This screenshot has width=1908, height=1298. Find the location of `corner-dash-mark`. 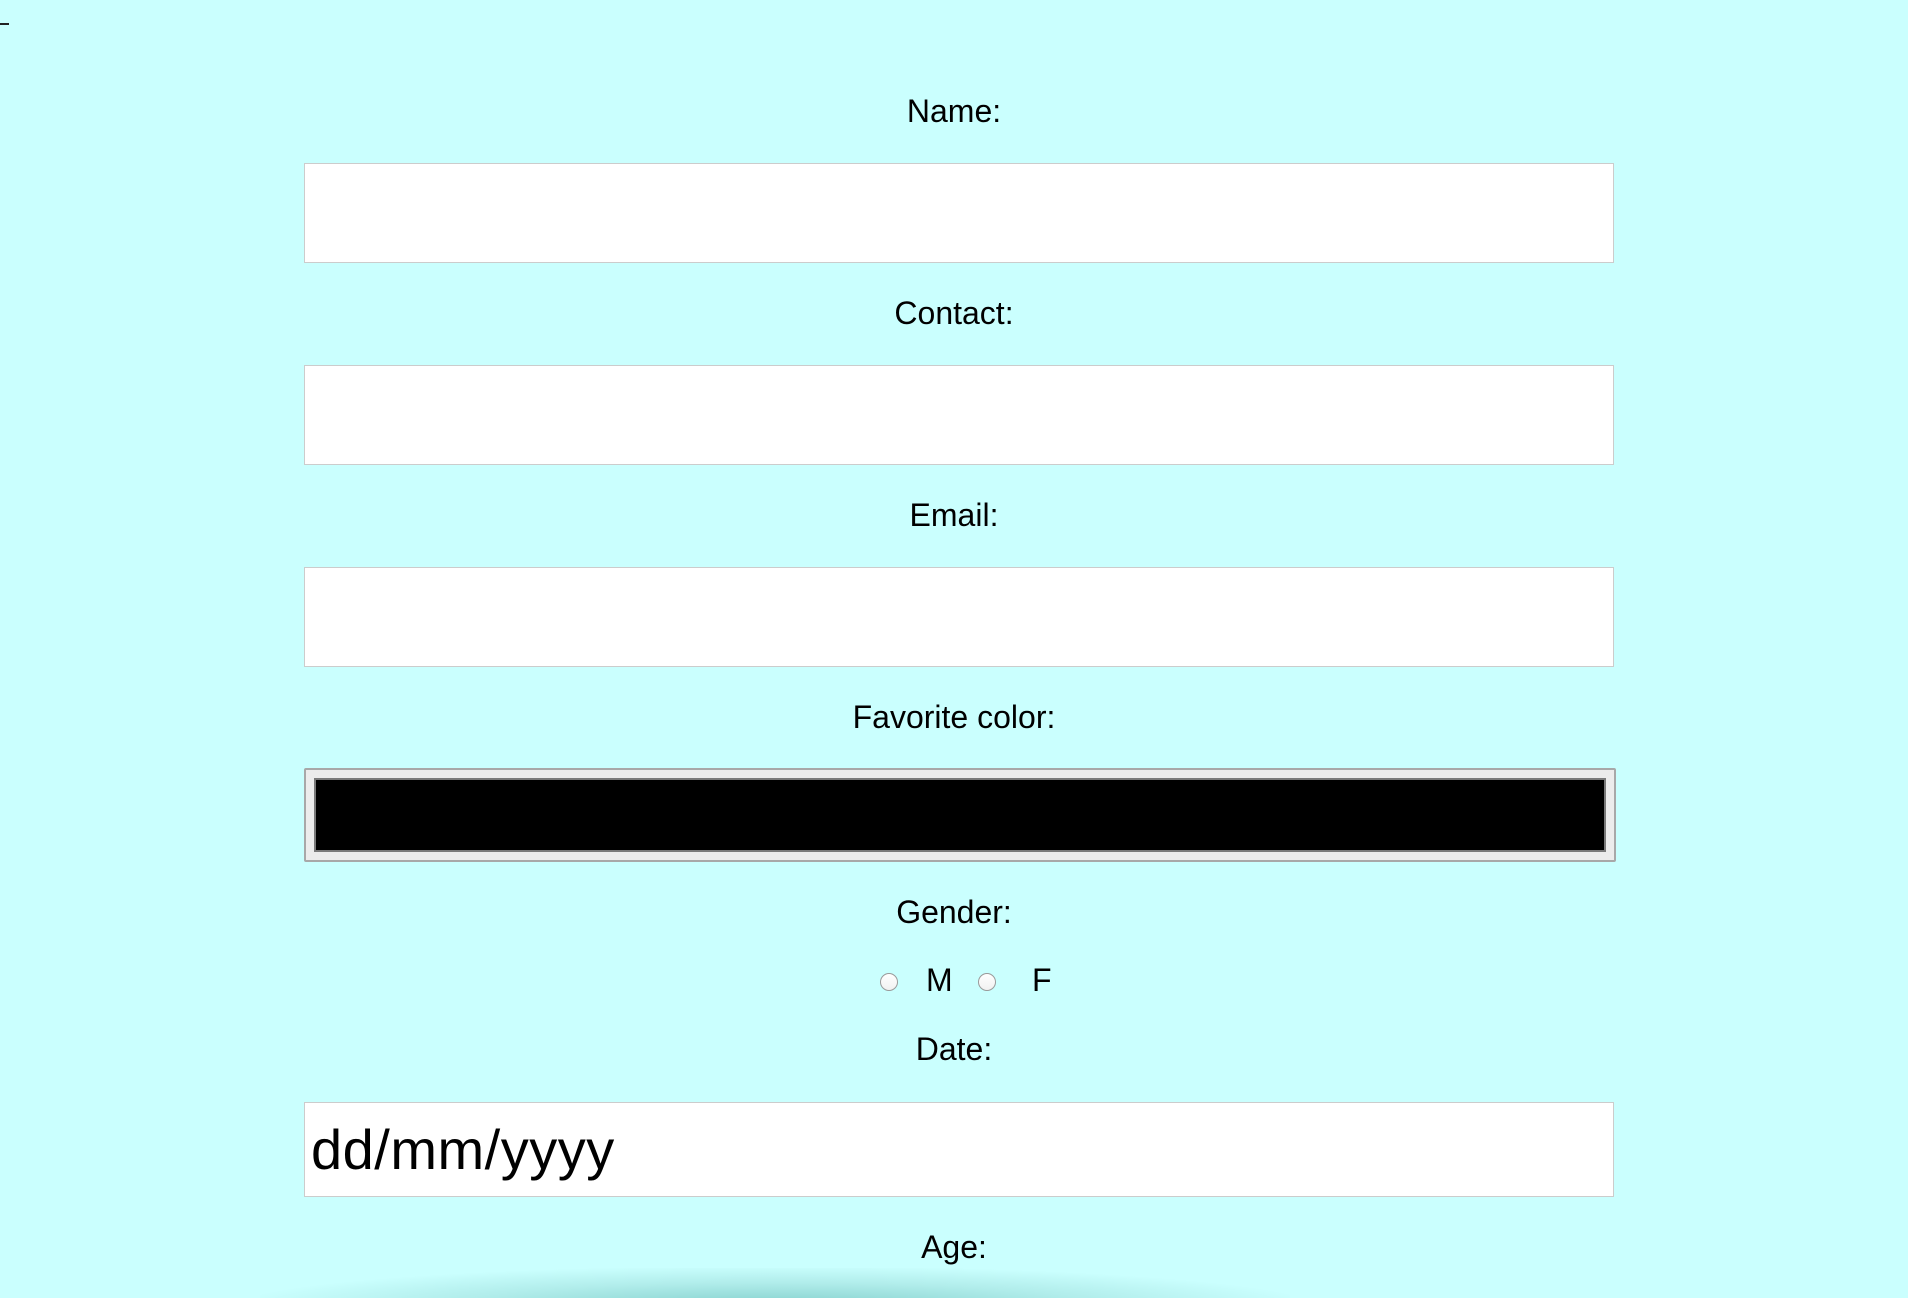

corner-dash-mark is located at coordinates (4, 24).